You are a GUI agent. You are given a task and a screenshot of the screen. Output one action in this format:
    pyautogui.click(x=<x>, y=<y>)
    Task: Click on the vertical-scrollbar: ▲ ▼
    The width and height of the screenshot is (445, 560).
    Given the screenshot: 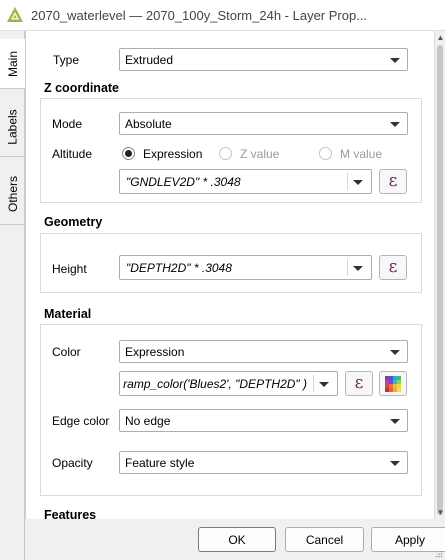 What is the action you would take?
    pyautogui.click(x=439, y=275)
    